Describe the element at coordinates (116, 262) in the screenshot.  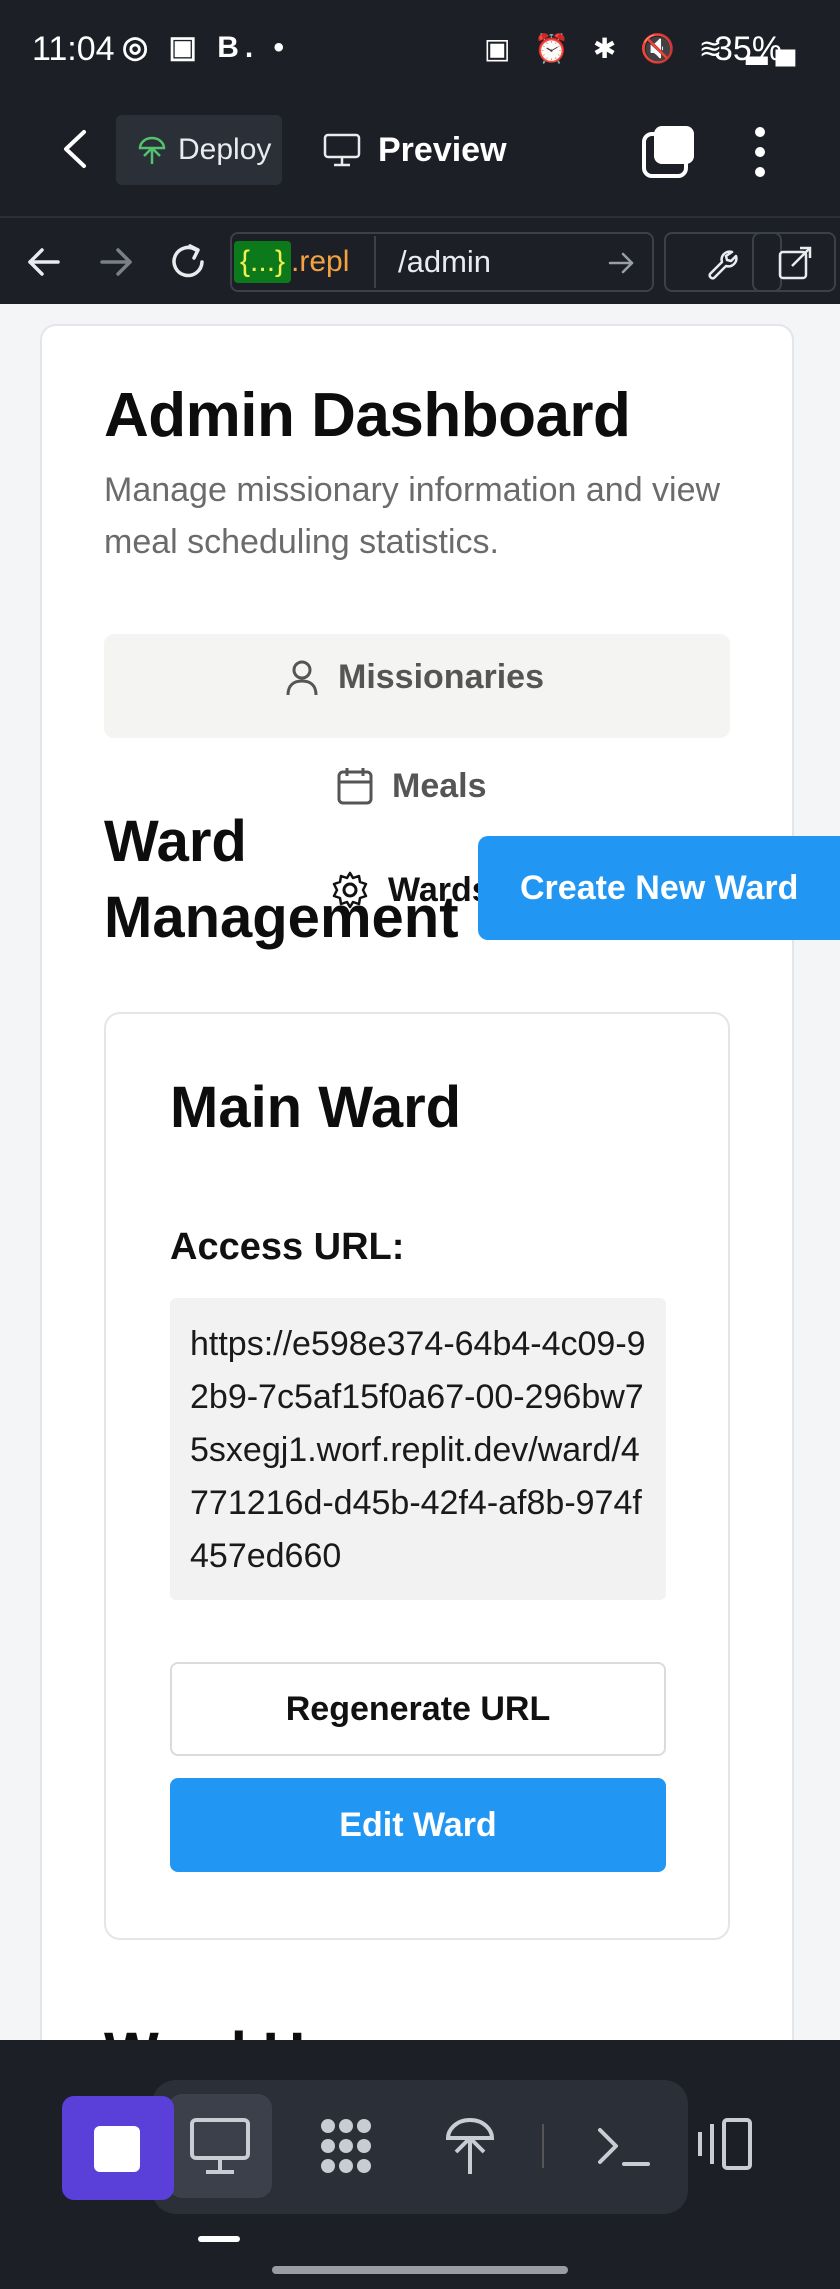
I see `nav-forward-arrow-icon` at that location.